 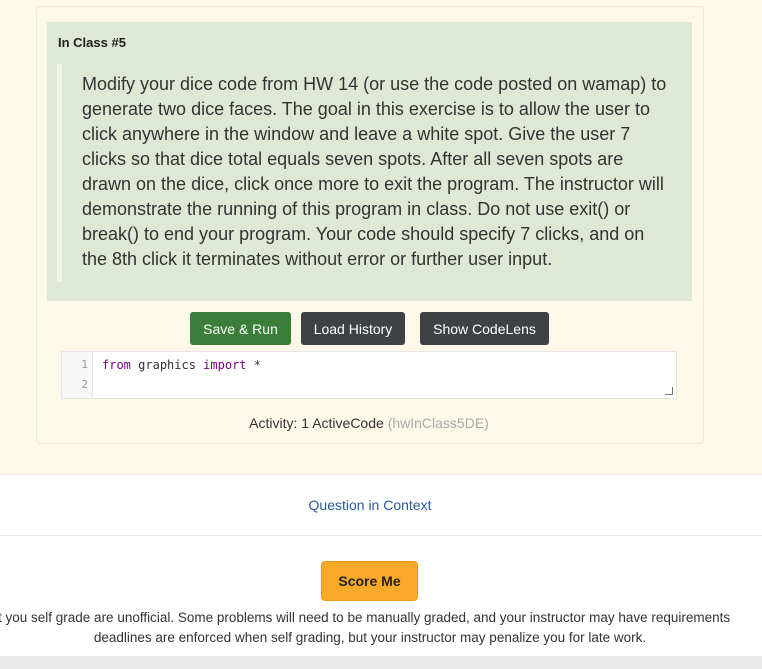 I want to click on code-line-1: from graphics import *, so click(x=181, y=365).